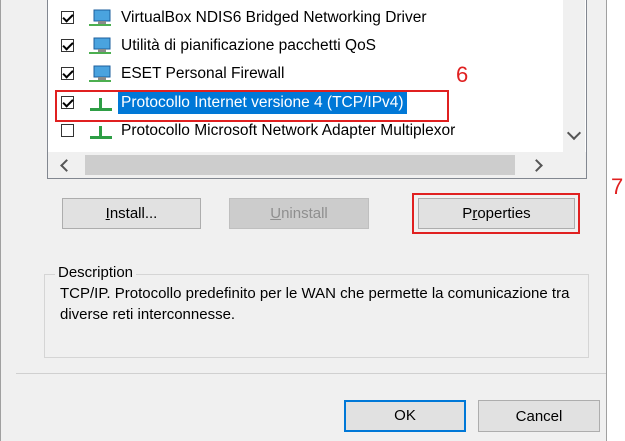  I want to click on annotation-highlight-ipv4, so click(252, 106).